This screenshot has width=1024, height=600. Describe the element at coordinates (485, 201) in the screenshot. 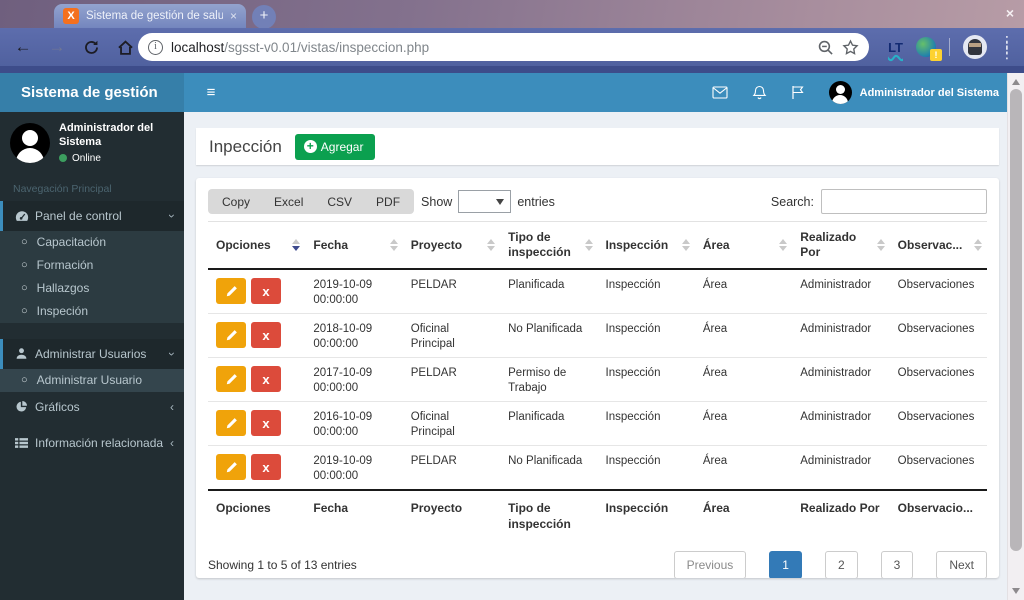

I see `page-length-select` at that location.